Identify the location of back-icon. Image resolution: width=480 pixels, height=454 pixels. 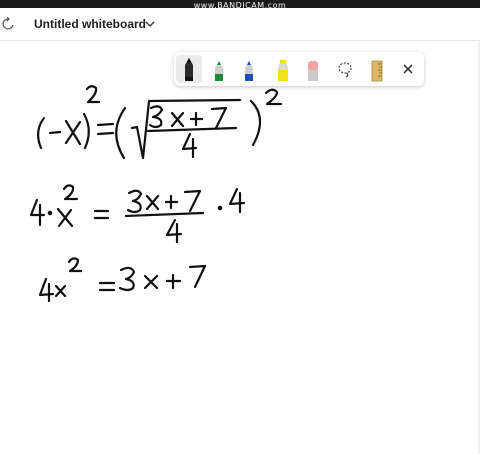
(8, 24).